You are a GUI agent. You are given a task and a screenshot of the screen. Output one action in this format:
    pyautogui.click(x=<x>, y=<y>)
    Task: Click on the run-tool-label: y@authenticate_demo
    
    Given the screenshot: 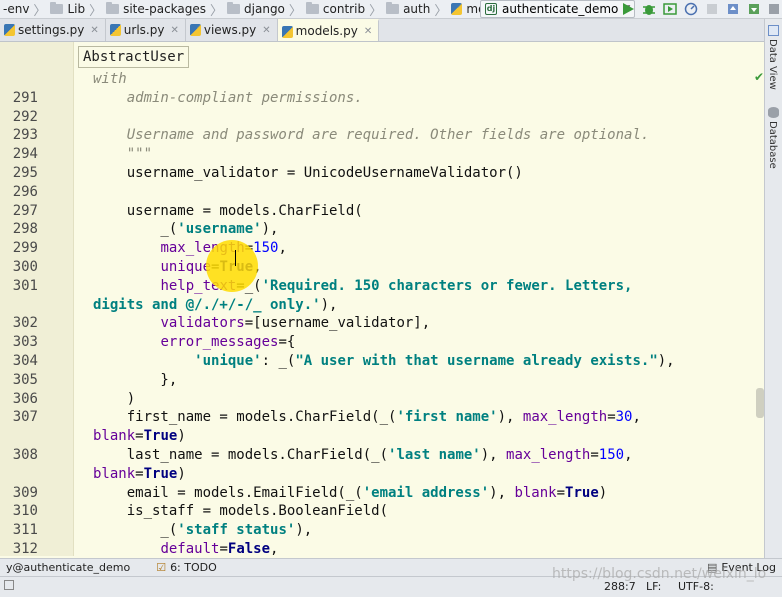 What is the action you would take?
    pyautogui.click(x=68, y=567)
    